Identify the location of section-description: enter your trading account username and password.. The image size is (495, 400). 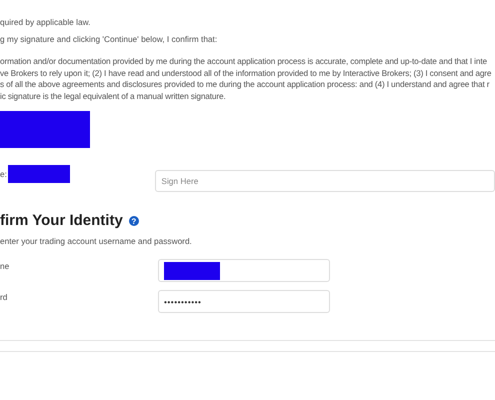
(96, 241).